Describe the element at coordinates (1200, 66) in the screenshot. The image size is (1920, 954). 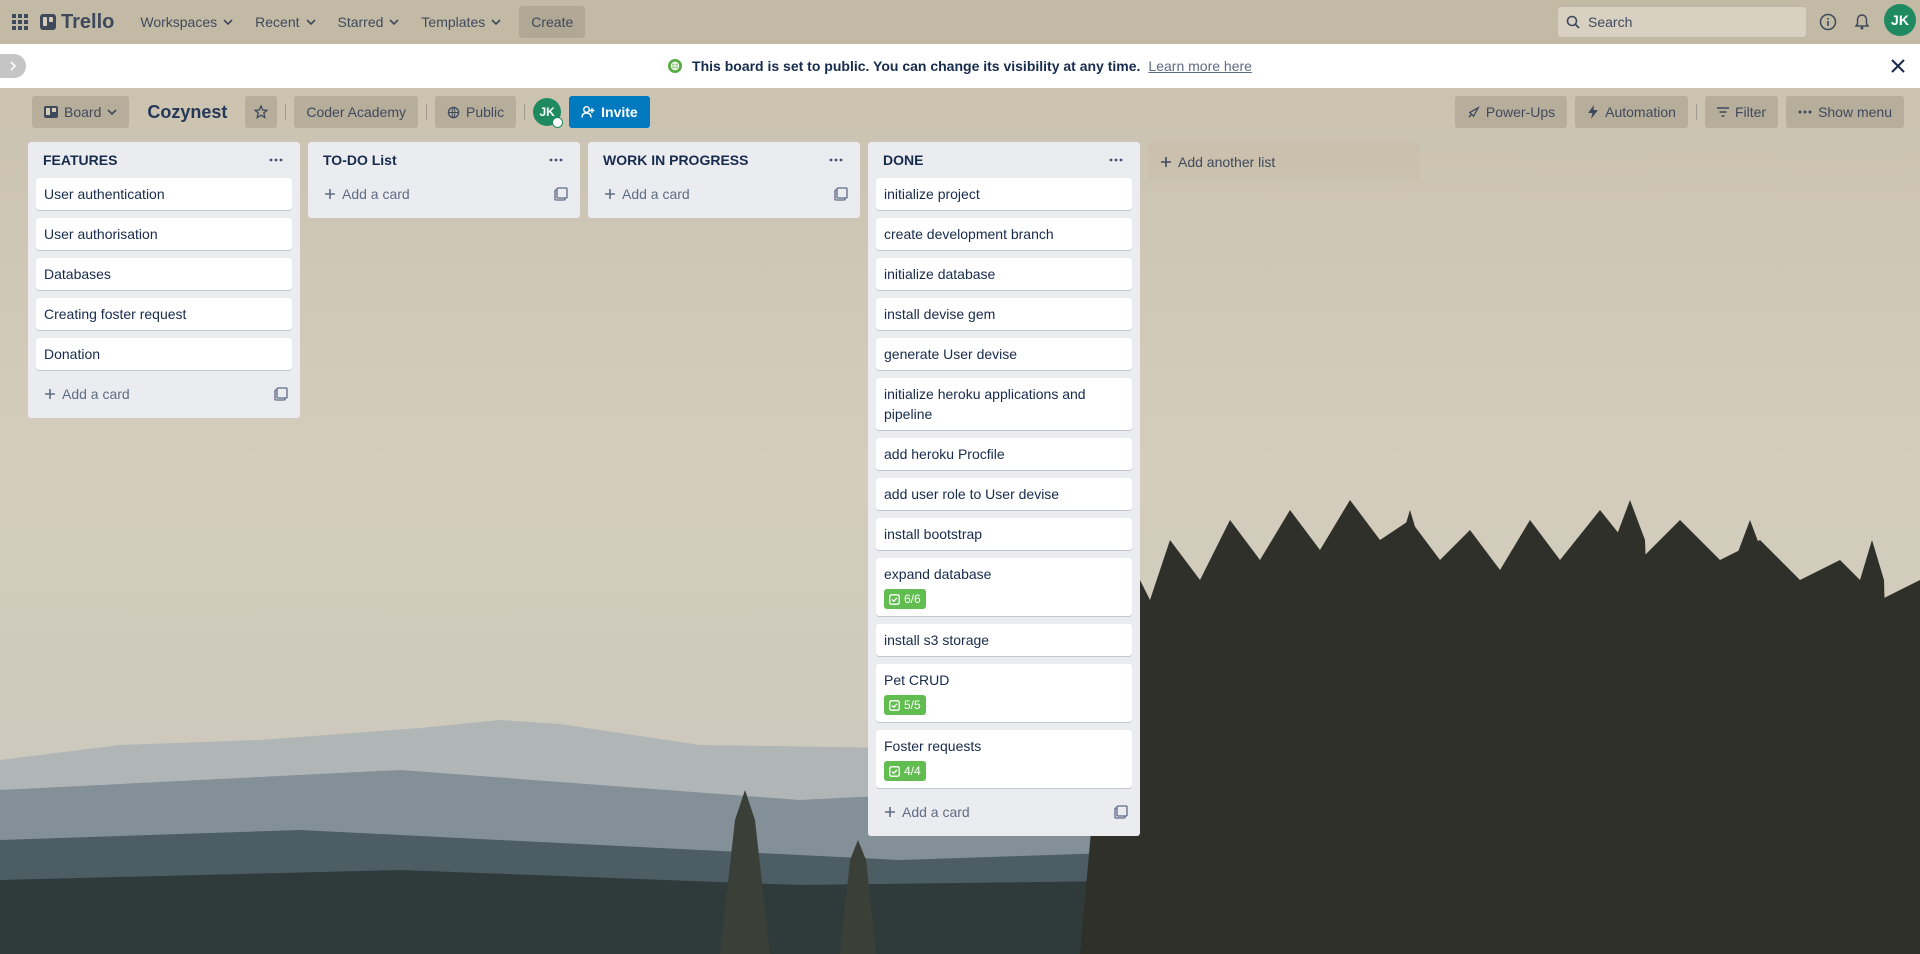
I see `learn-more-link: Learn more here` at that location.